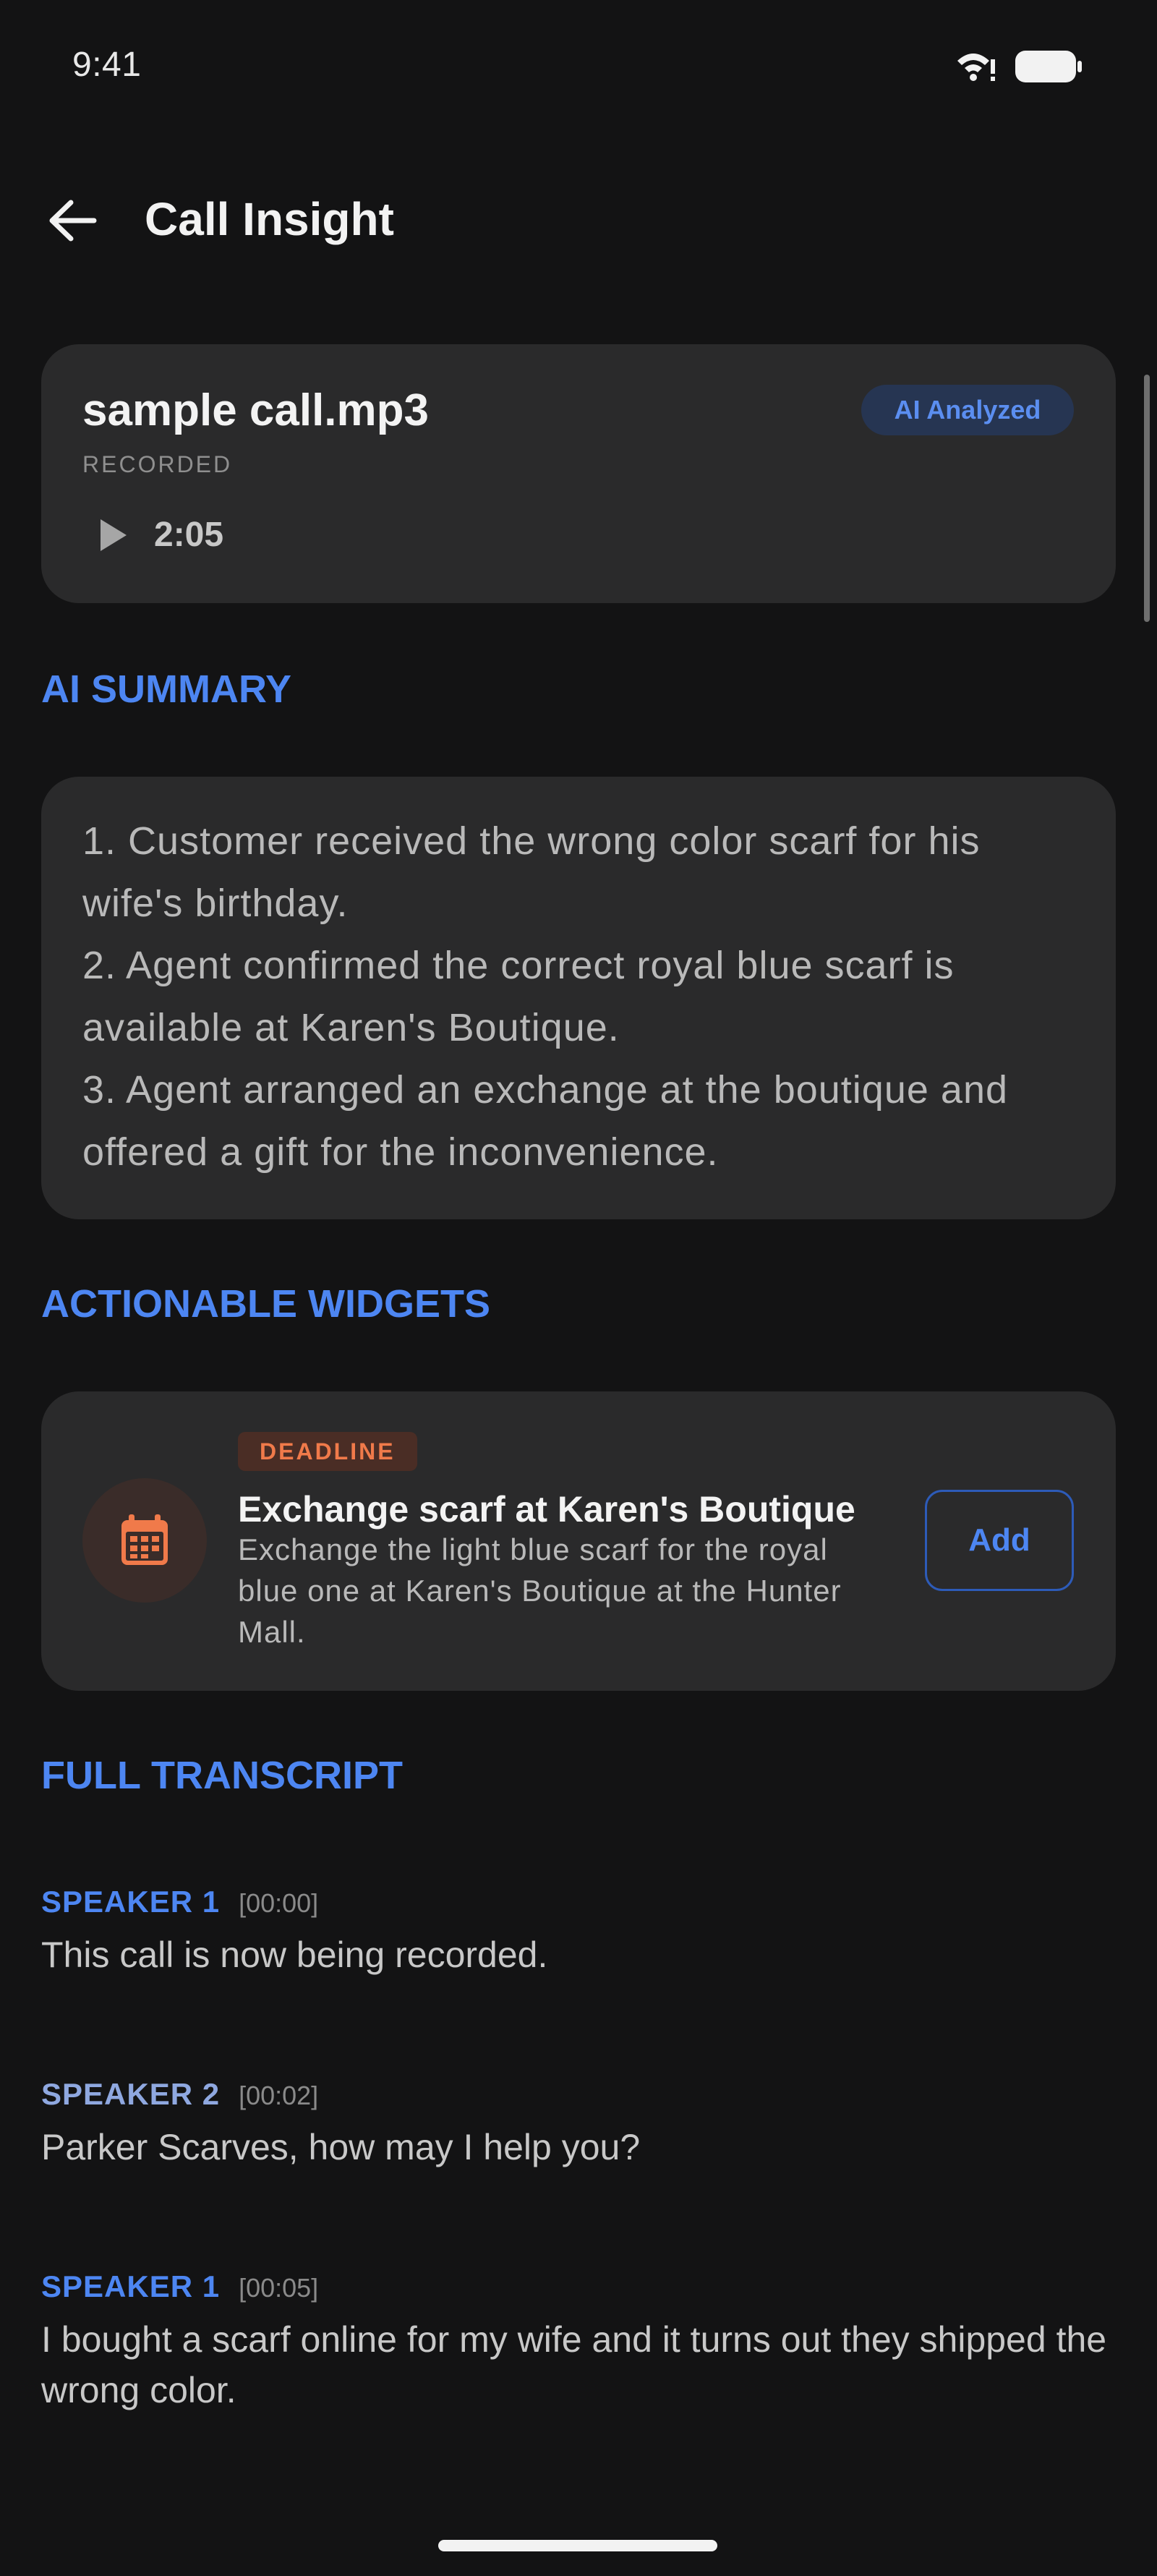 The width and height of the screenshot is (1157, 2576). Describe the element at coordinates (279, 1903) in the screenshot. I see `timestamp: [00:00]` at that location.